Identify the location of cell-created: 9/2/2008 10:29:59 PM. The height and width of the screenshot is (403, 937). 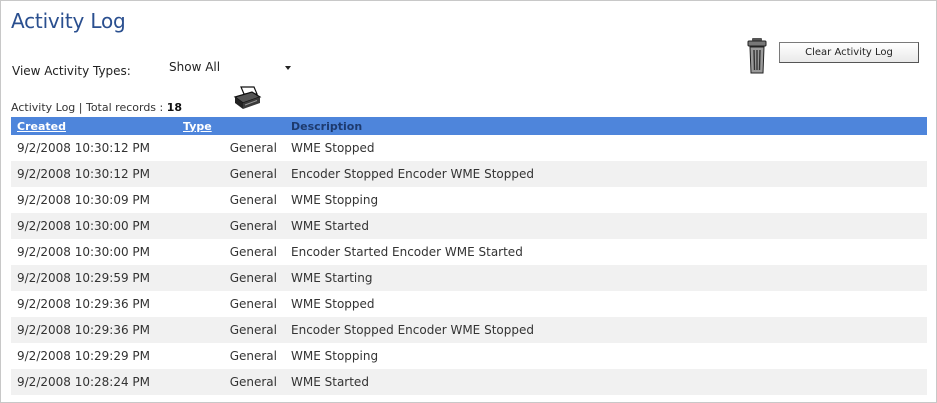
(94, 278).